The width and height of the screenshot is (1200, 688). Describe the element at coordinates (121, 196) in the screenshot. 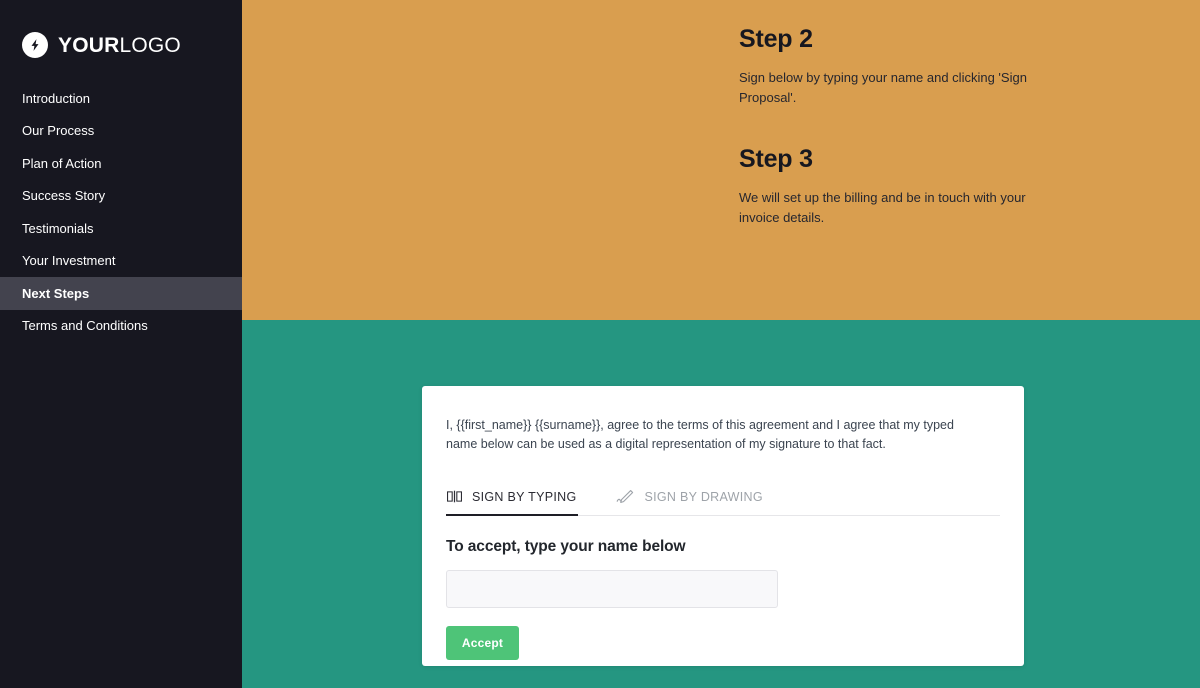

I see `sidebar-item-success-story: Success Story` at that location.